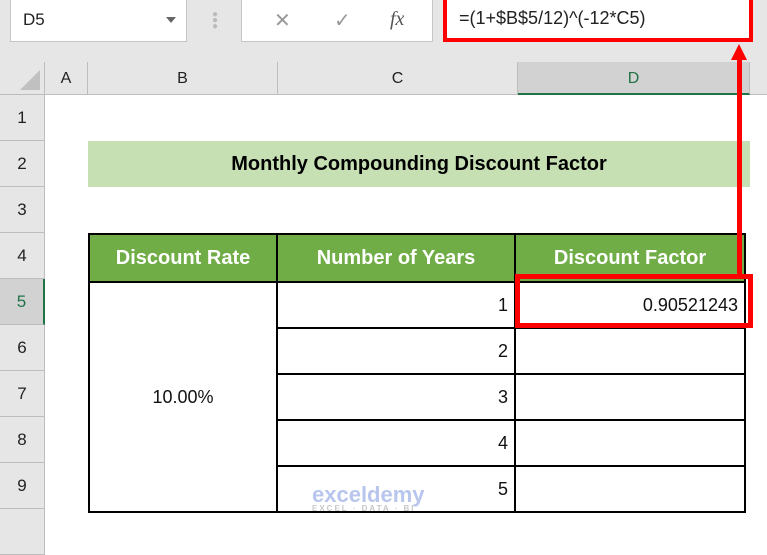  Describe the element at coordinates (183, 258) in the screenshot. I see `header-discount-rate: Discount Rate` at that location.